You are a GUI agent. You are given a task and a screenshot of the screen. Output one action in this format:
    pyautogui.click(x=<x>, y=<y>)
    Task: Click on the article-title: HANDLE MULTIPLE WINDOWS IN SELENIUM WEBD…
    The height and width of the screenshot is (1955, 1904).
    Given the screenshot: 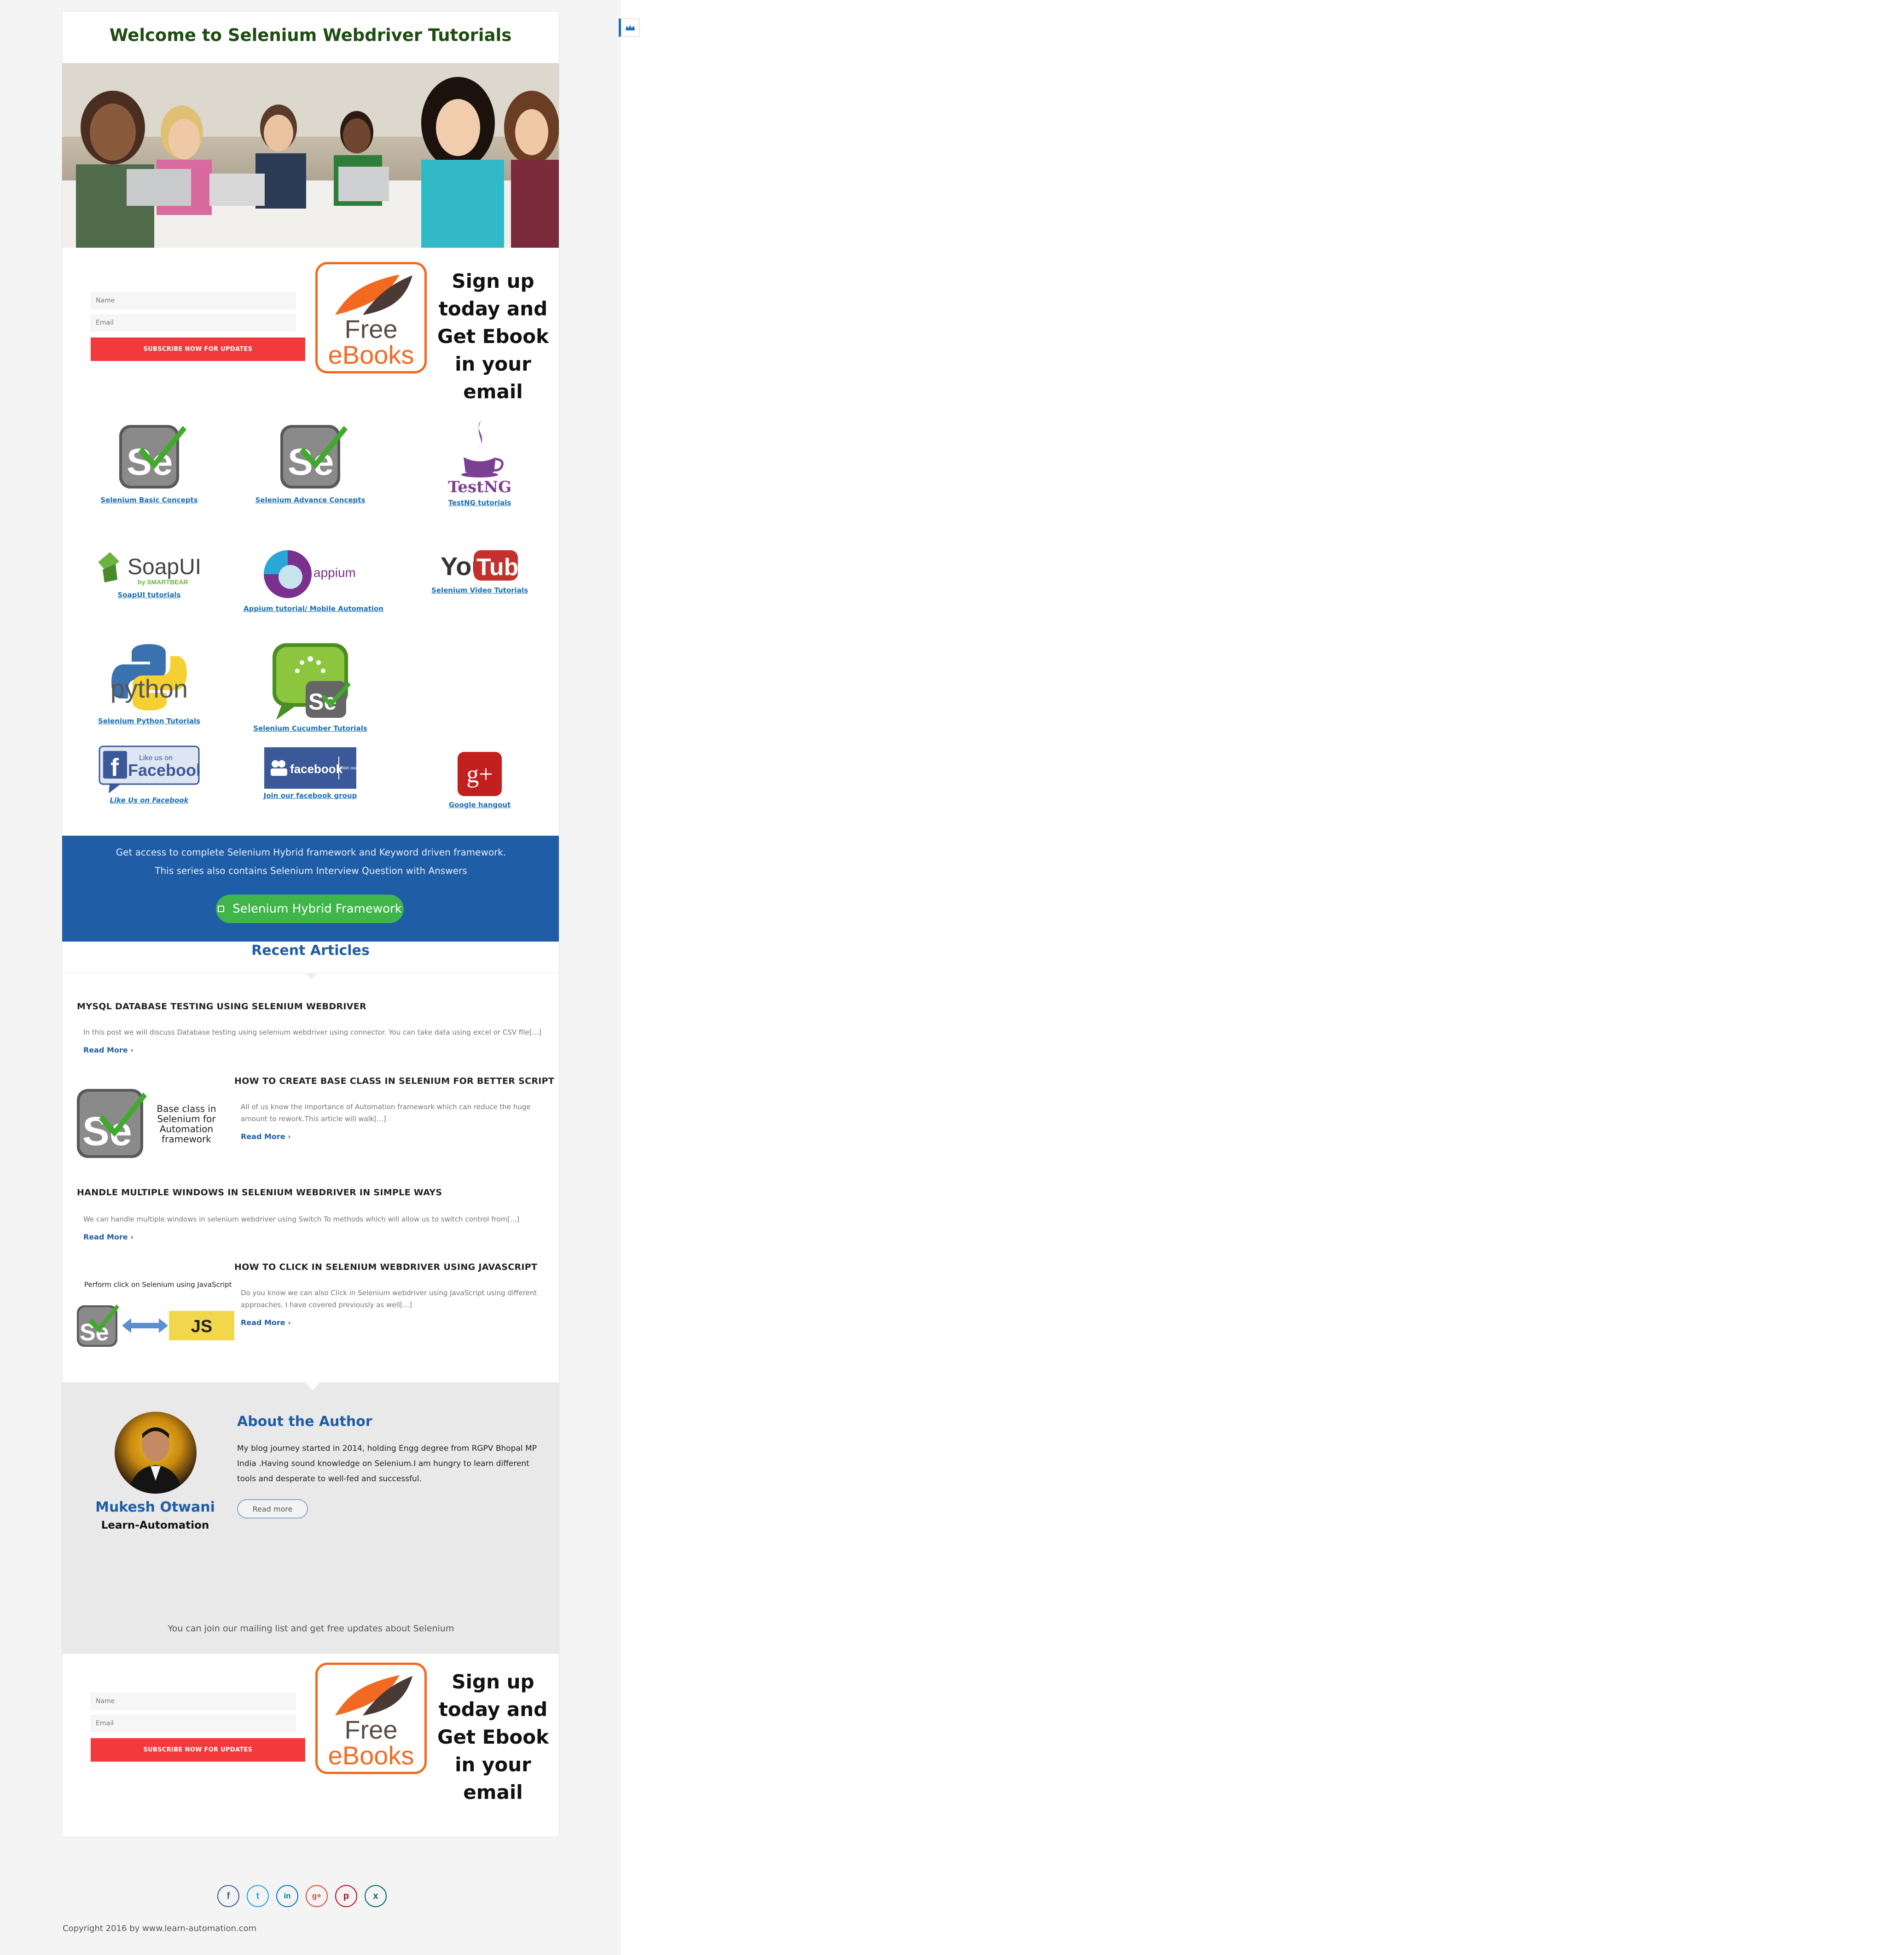 What is the action you would take?
    pyautogui.click(x=259, y=1192)
    